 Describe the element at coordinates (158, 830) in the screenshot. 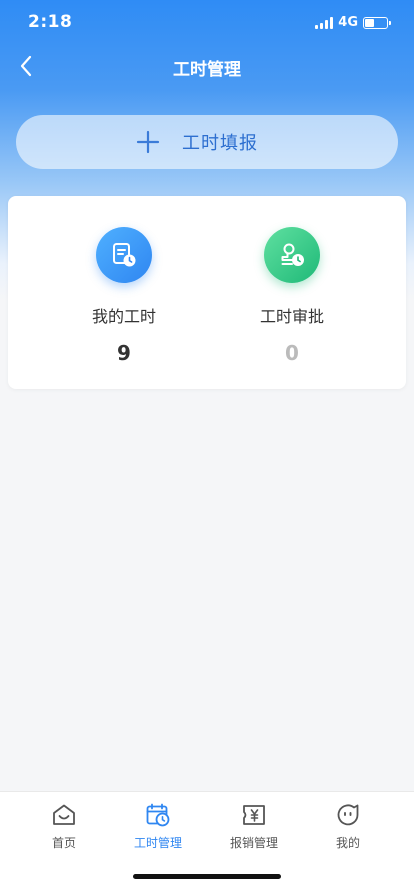

I see `tab-work-hours: 工时管理` at that location.